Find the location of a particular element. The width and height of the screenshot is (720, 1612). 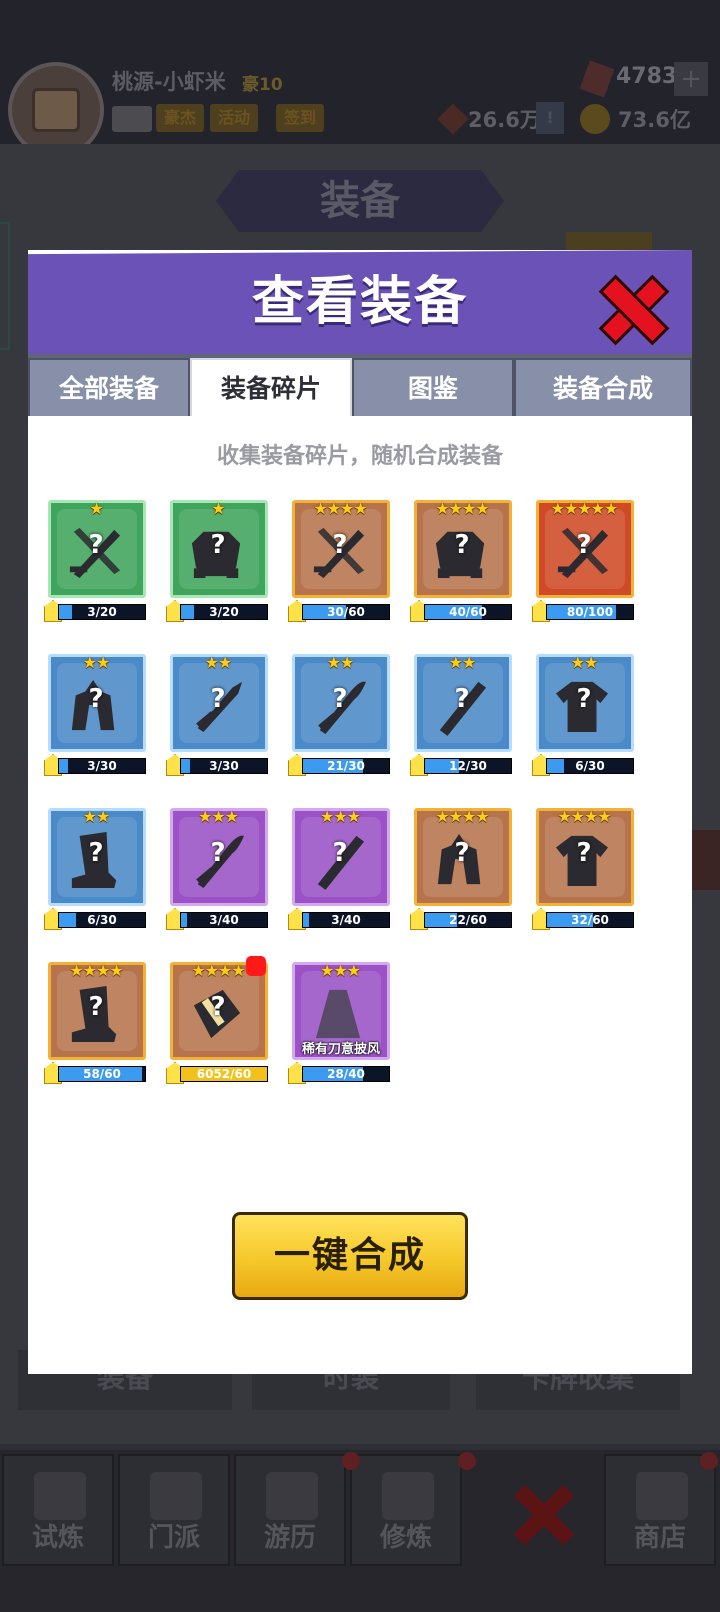

nav-sect: 门派 is located at coordinates (174, 1510).